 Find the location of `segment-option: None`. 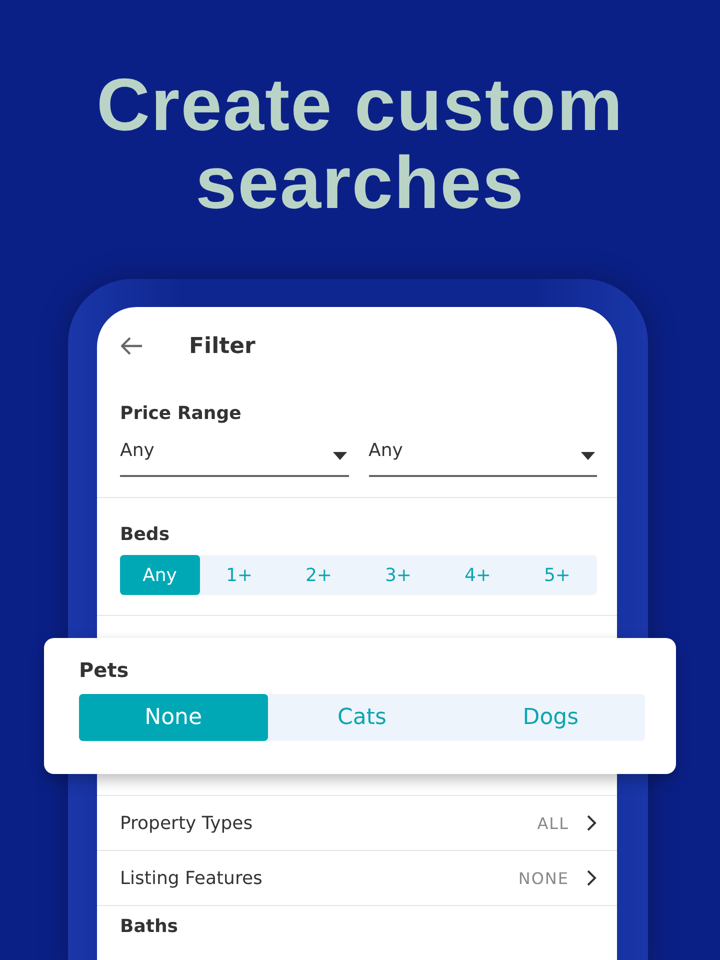

segment-option: None is located at coordinates (173, 717).